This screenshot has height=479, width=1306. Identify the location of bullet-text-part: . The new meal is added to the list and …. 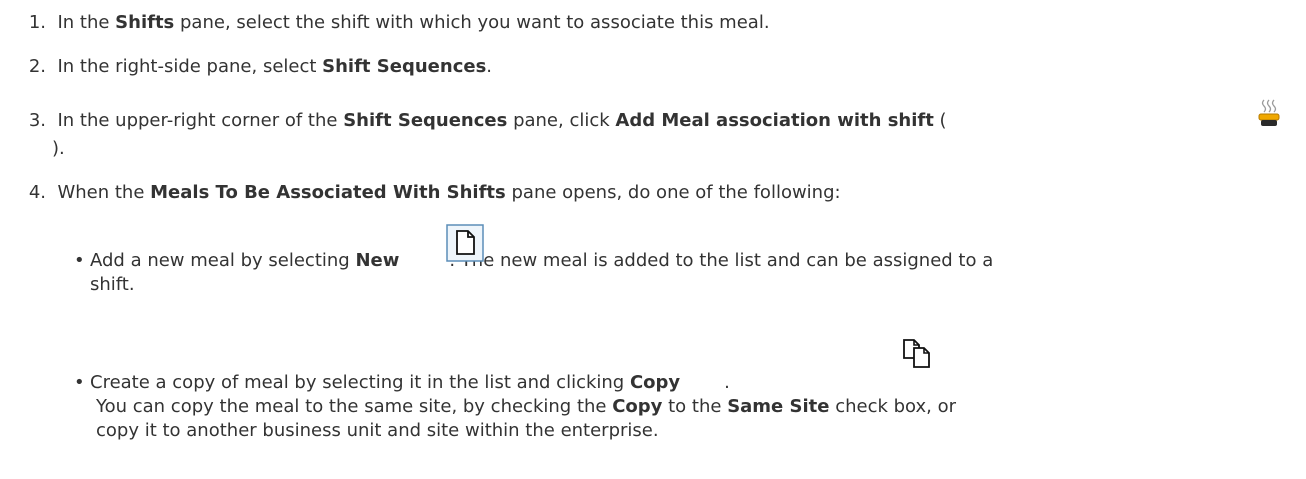
(721, 260).